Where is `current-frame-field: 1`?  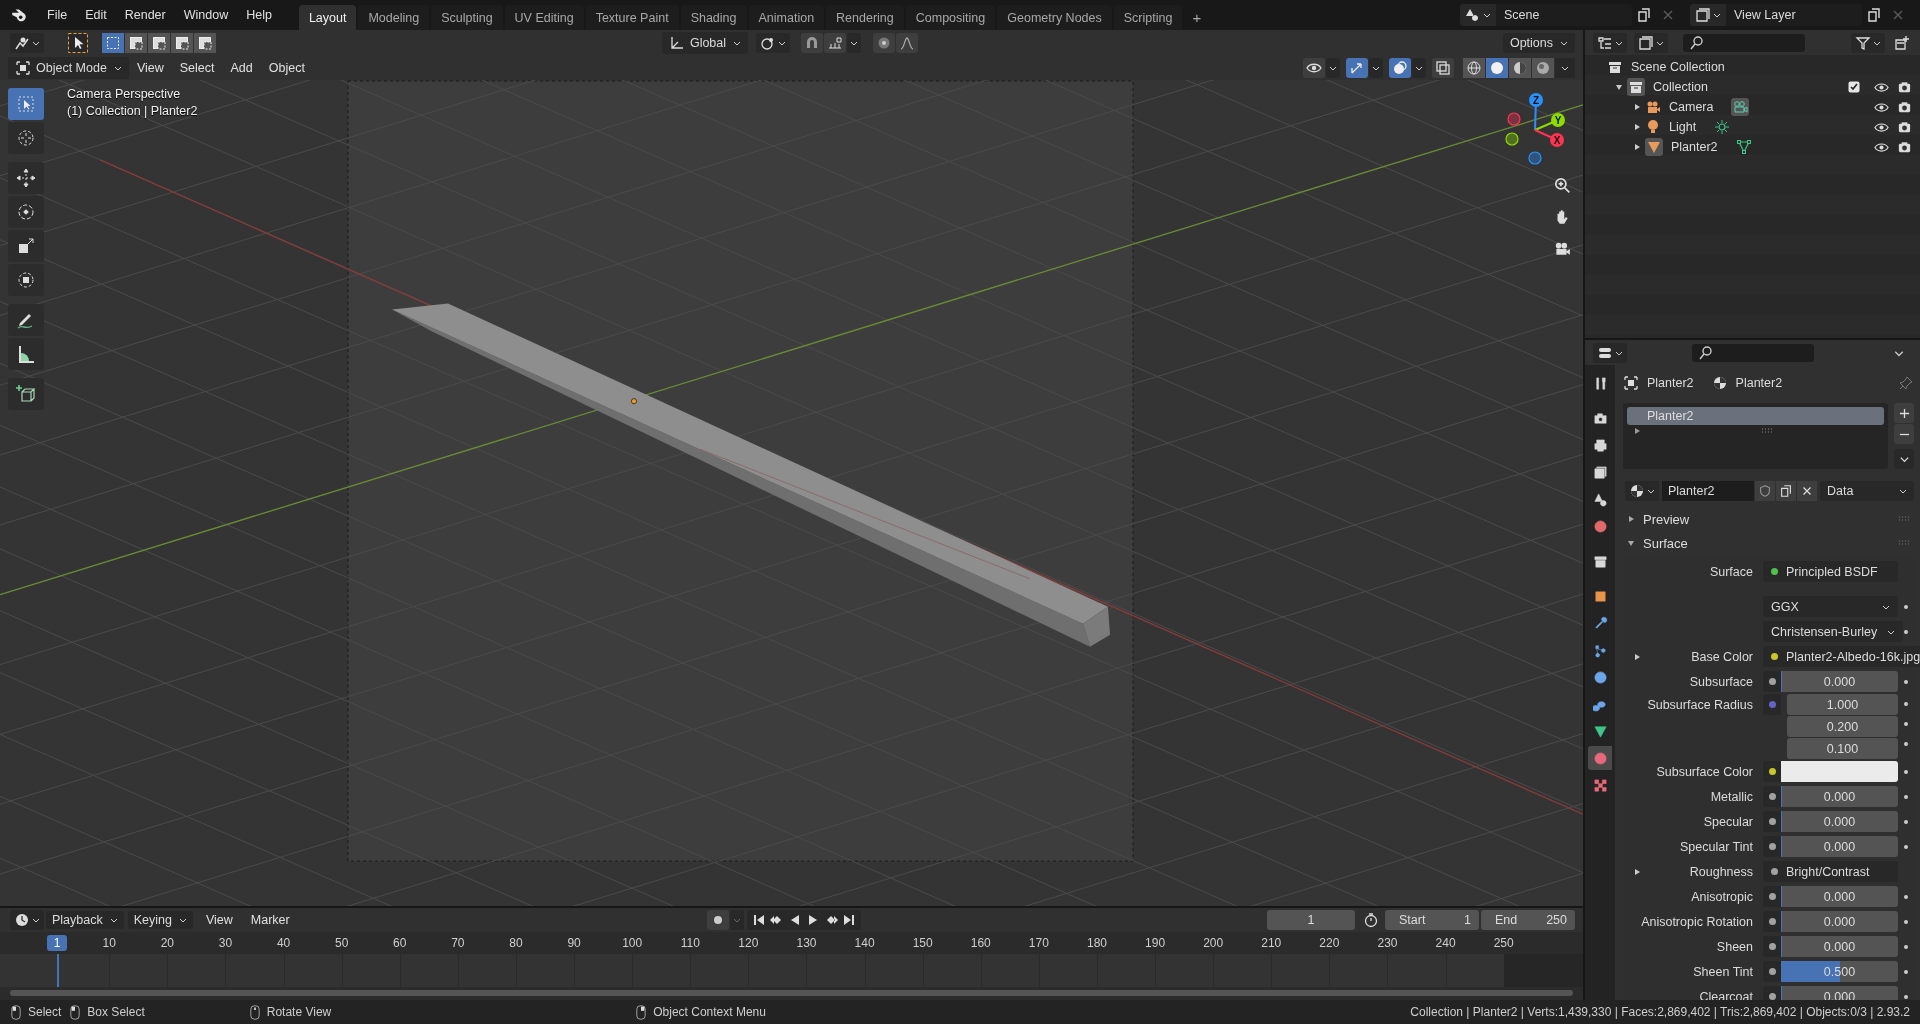
current-frame-field: 1 is located at coordinates (1311, 920).